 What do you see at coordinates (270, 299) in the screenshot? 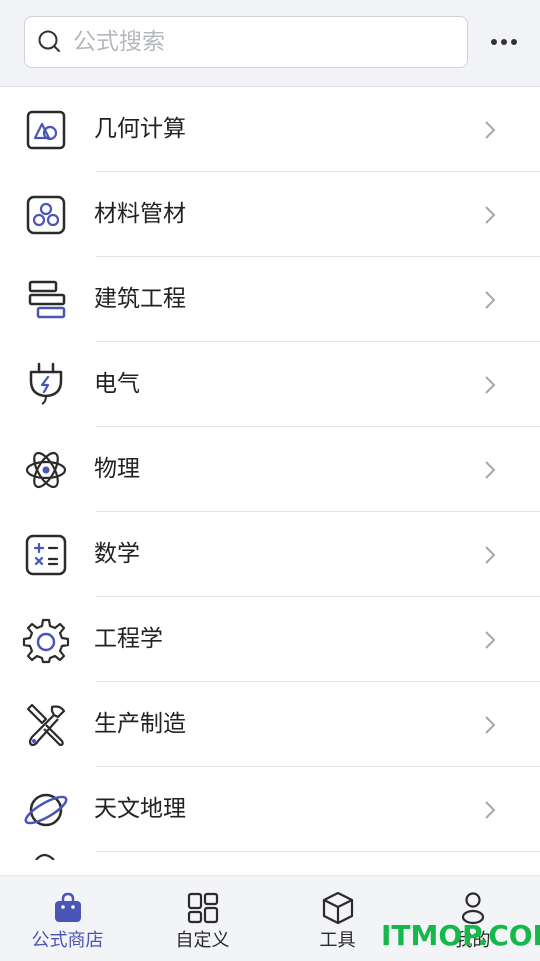
I see `category-item-construction: 建筑工程` at bounding box center [270, 299].